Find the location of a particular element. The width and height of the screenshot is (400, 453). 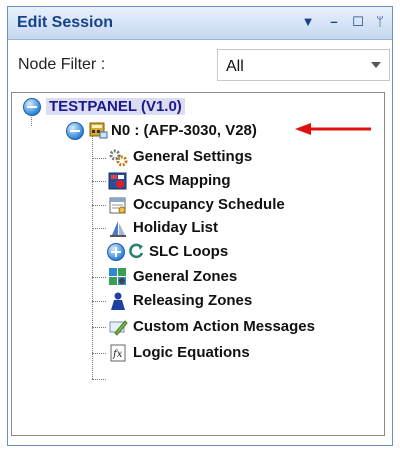

maximize-icon: ☐ is located at coordinates (358, 22).